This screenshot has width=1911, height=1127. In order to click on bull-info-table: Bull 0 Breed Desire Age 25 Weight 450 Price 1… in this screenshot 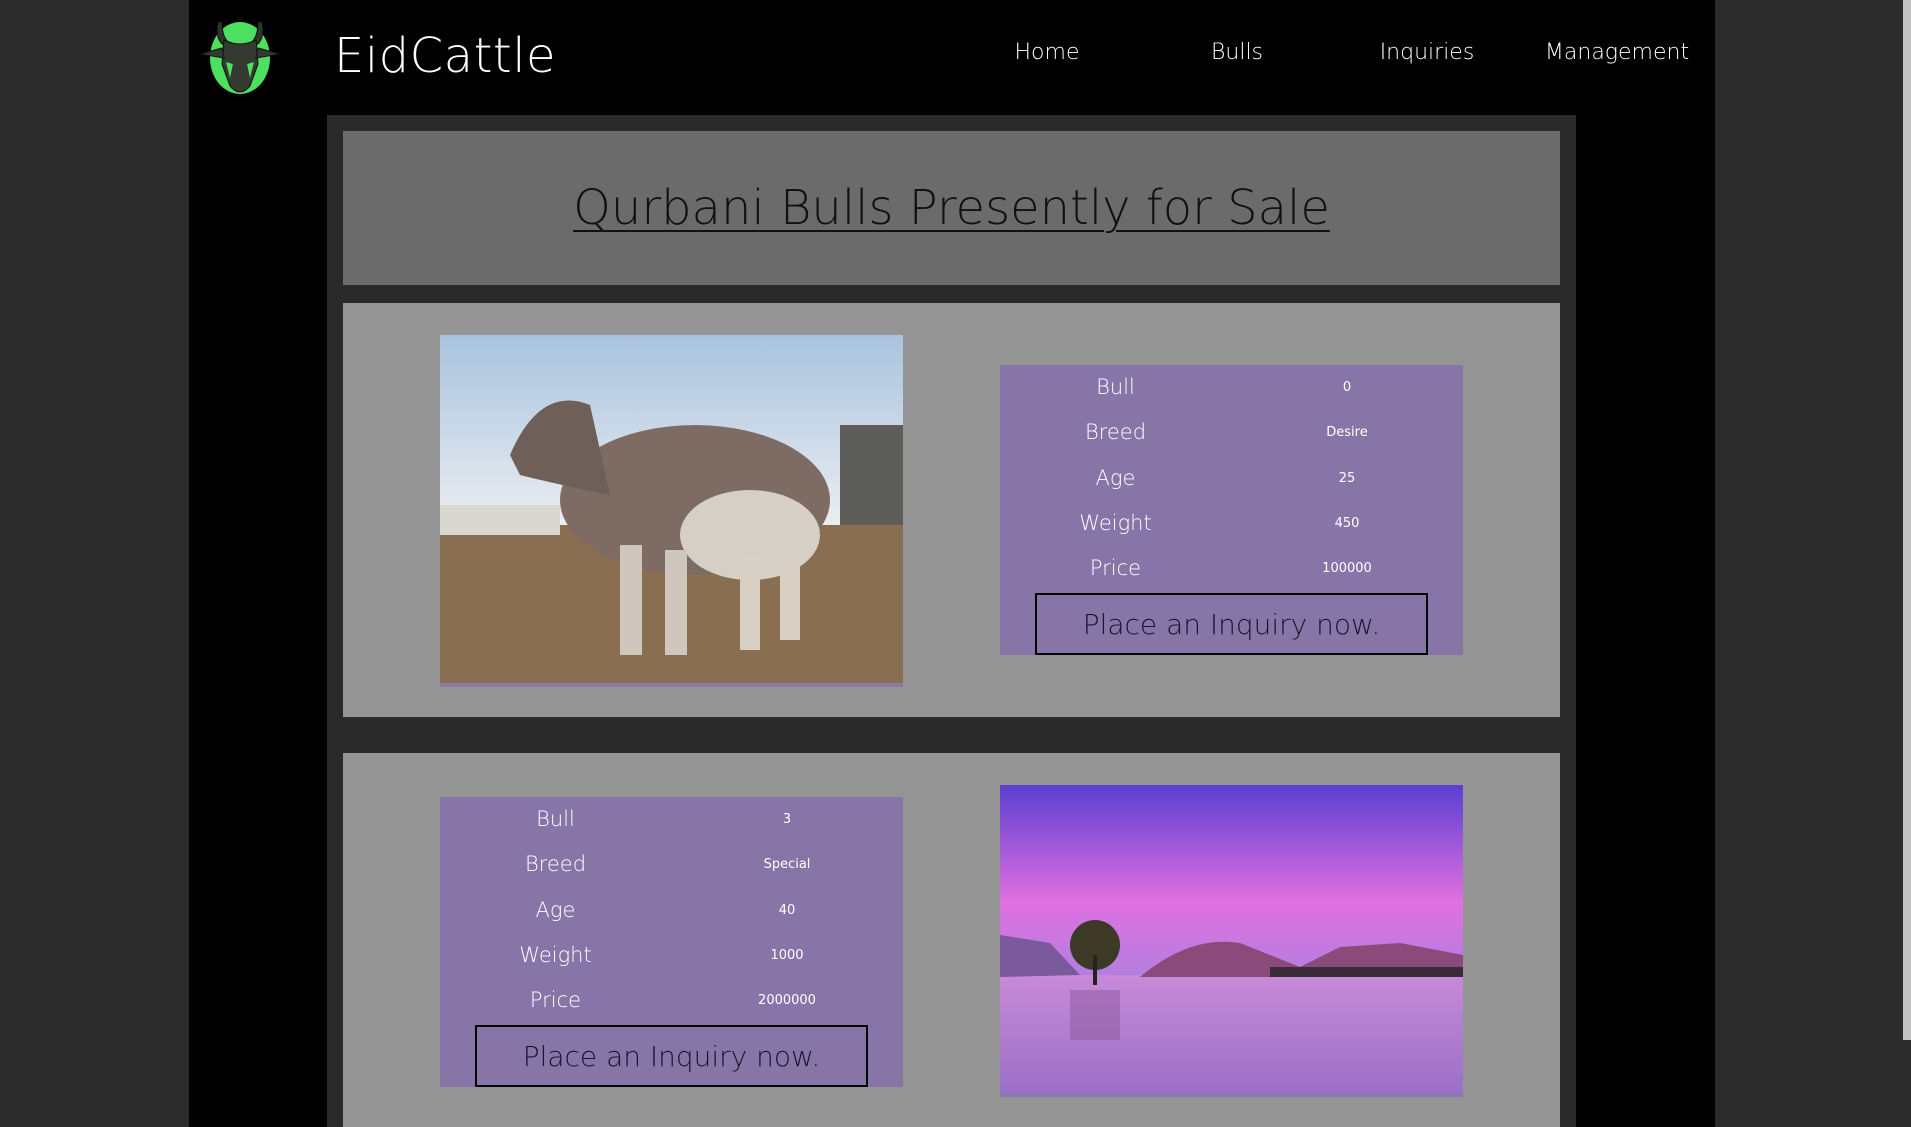, I will do `click(1231, 510)`.